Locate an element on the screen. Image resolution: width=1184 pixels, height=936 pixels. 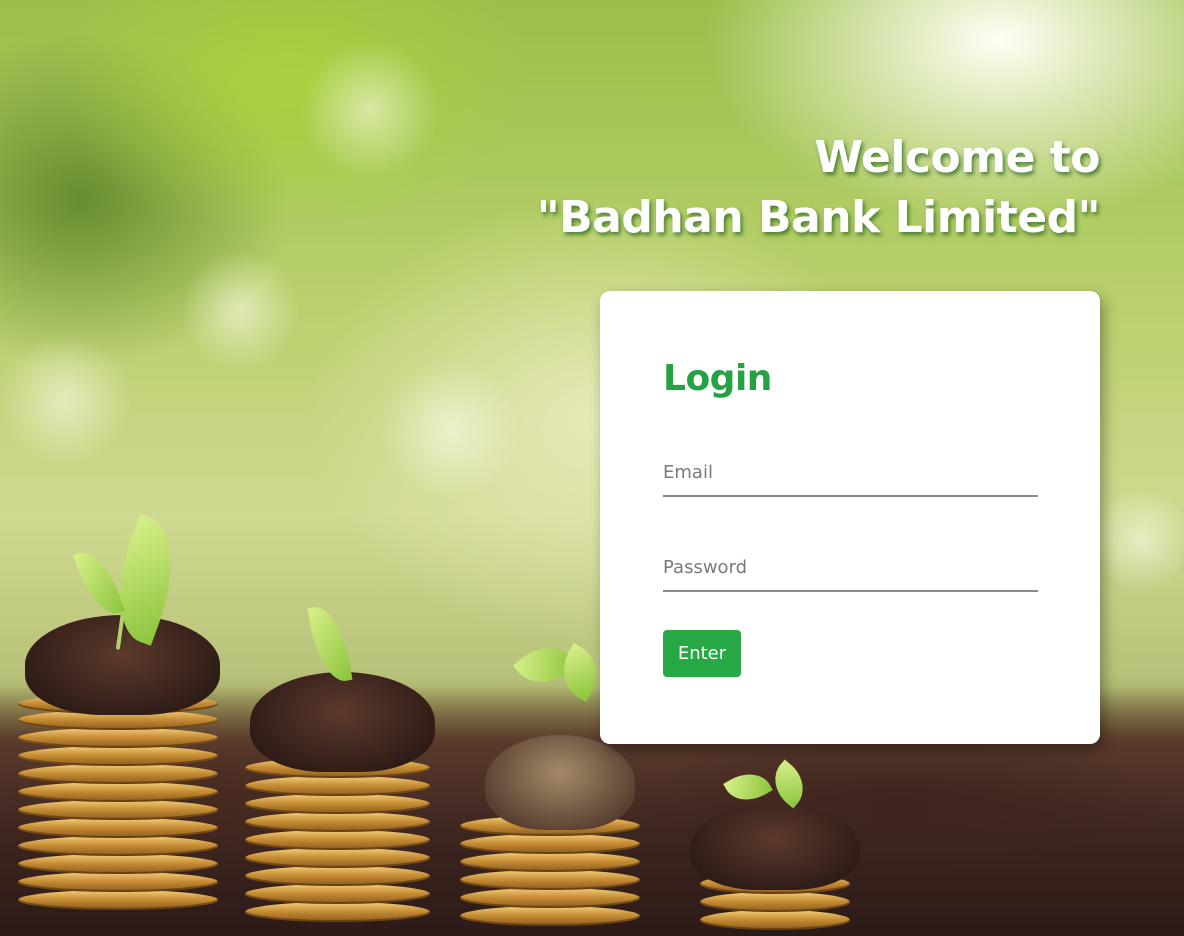
password-field is located at coordinates (850, 568).